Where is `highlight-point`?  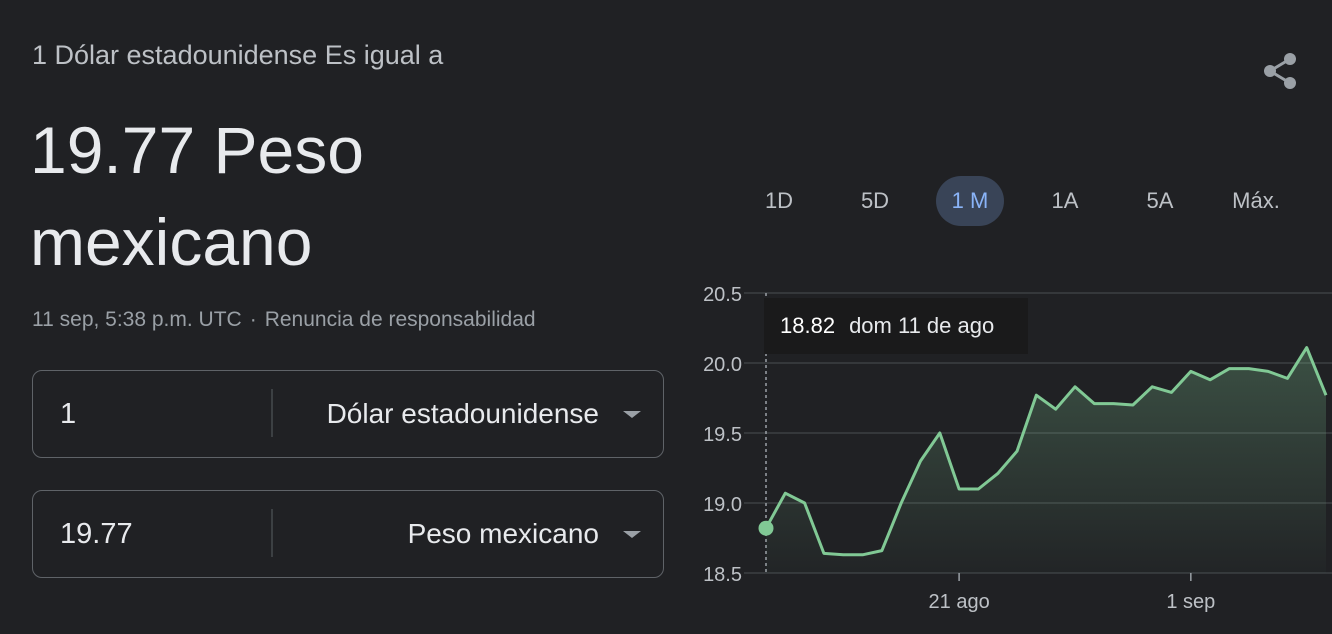 highlight-point is located at coordinates (766, 528).